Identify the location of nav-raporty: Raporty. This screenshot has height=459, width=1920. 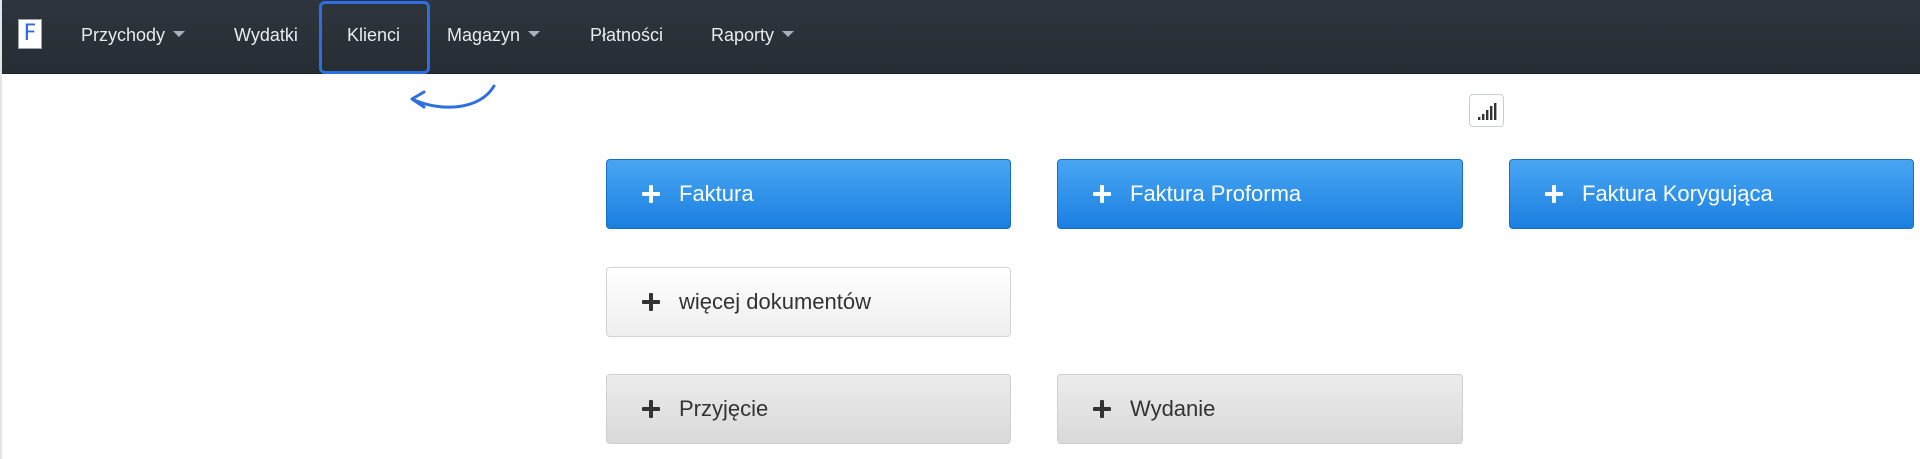
(753, 37).